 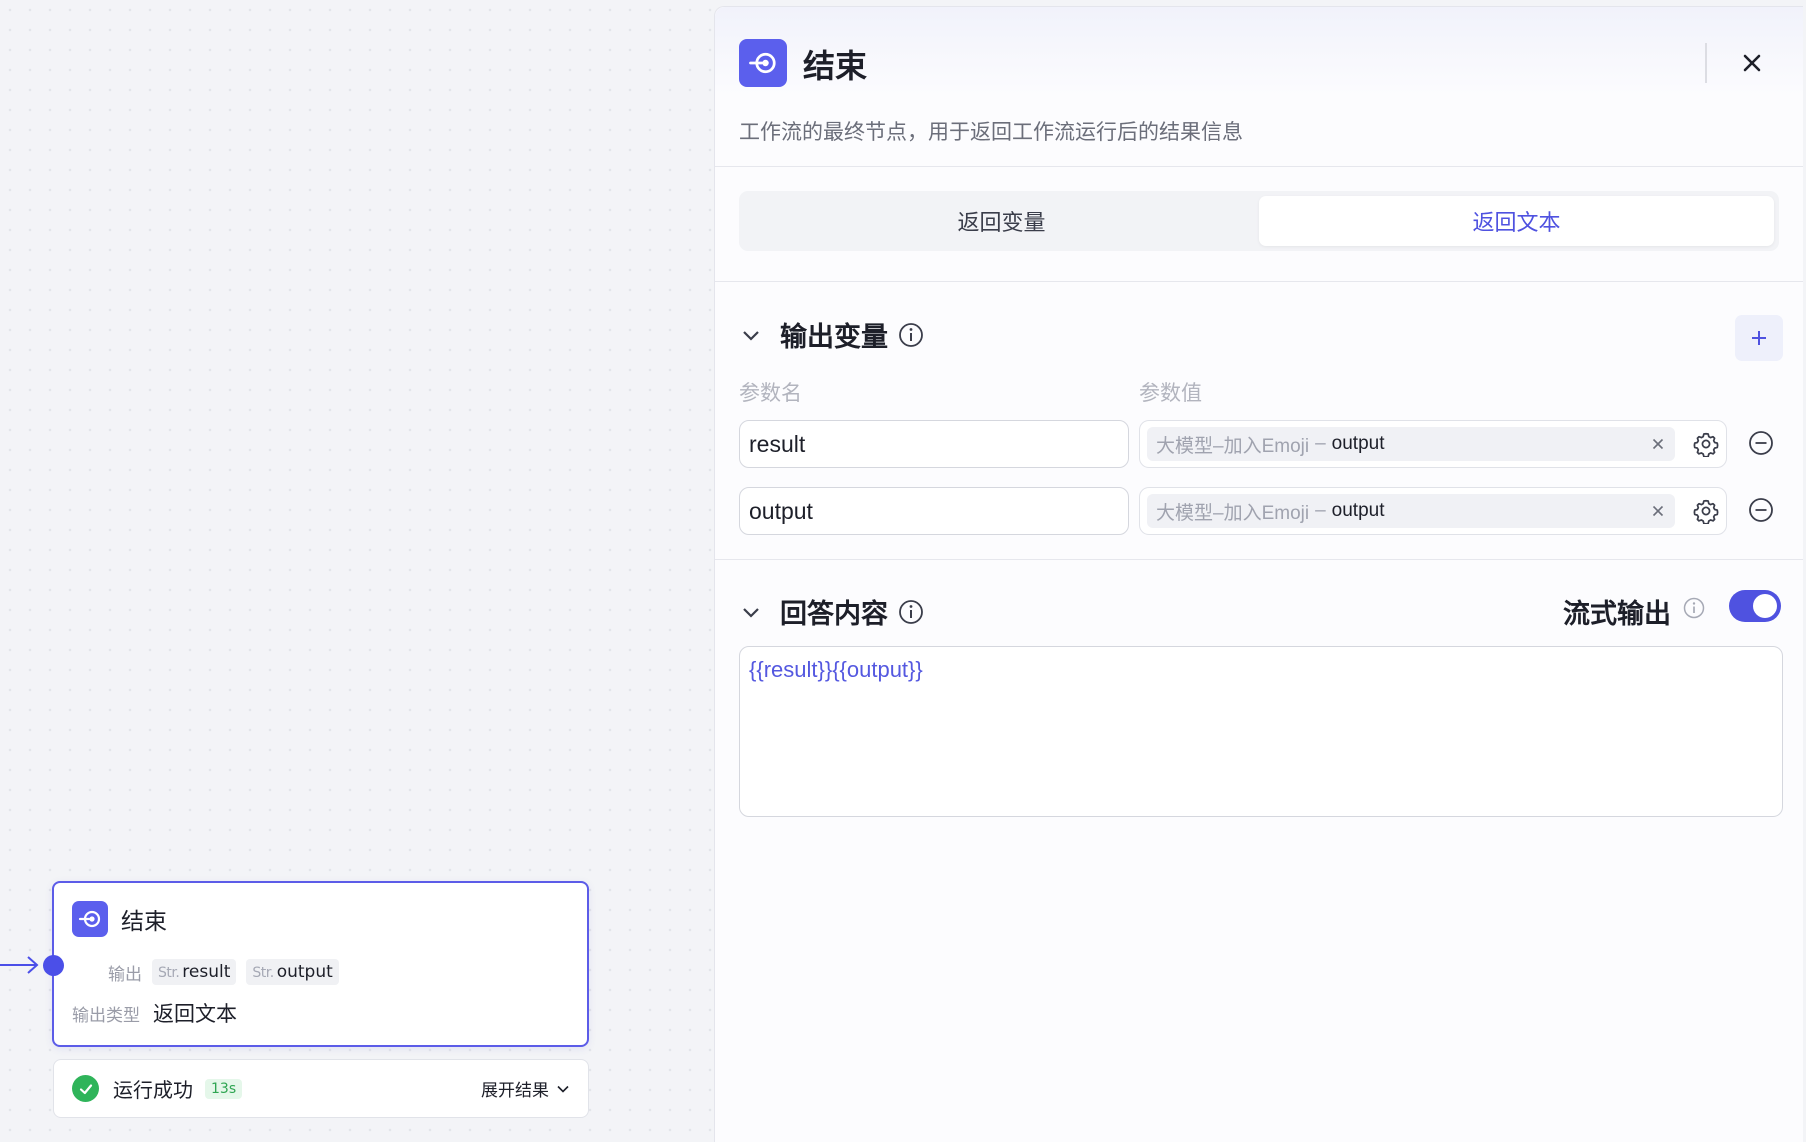 I want to click on answer-section-header: 回答内容, so click(x=831, y=611).